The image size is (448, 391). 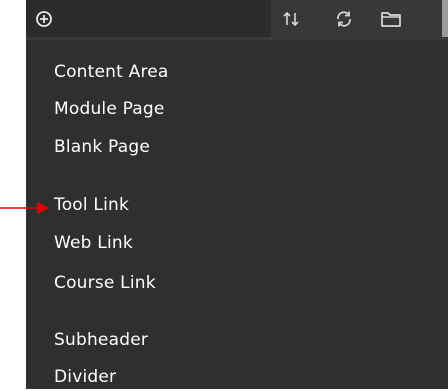 What do you see at coordinates (101, 340) in the screenshot?
I see `menu-item-subheader: Subheader` at bounding box center [101, 340].